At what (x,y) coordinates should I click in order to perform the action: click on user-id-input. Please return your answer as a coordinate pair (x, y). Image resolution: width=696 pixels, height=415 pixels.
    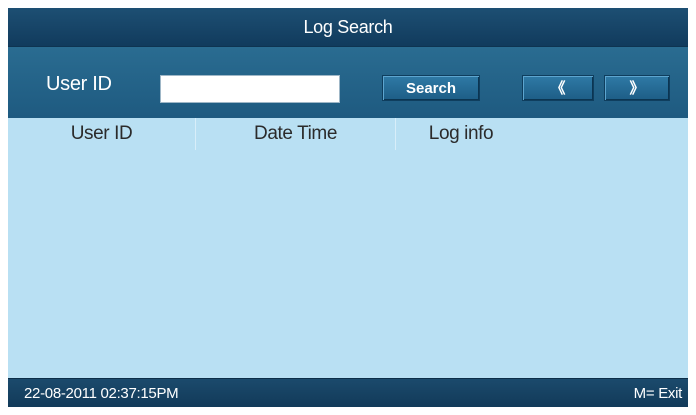
    Looking at the image, I should click on (250, 89).